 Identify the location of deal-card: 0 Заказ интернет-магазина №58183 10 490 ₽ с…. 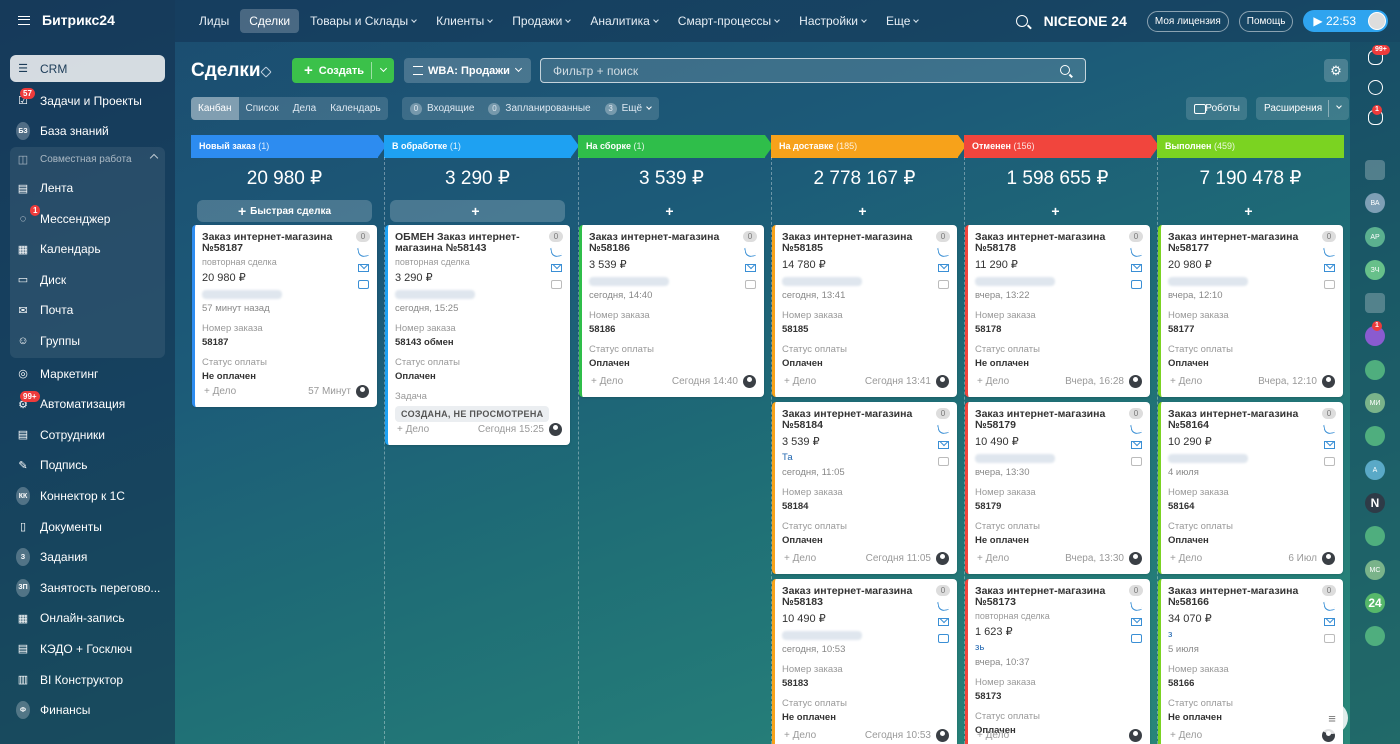
(864, 661).